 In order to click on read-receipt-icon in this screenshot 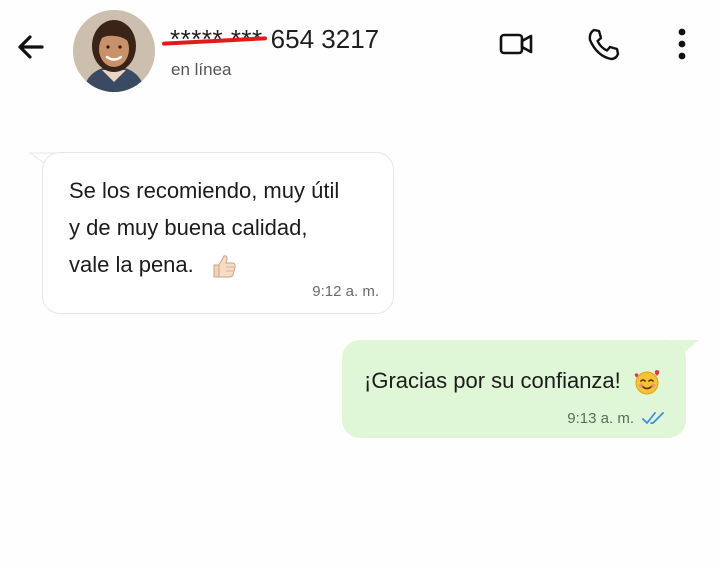, I will do `click(653, 418)`.